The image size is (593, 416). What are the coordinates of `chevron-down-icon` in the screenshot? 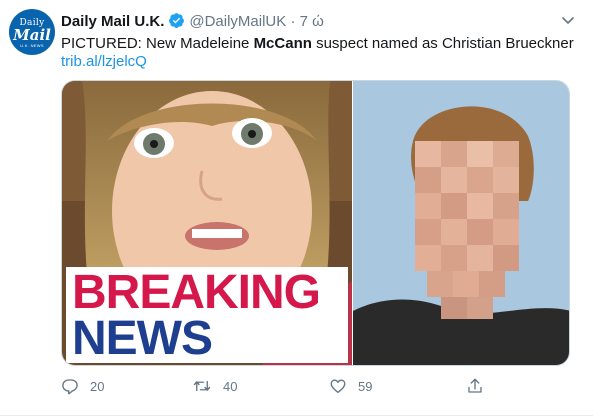 It's located at (568, 20).